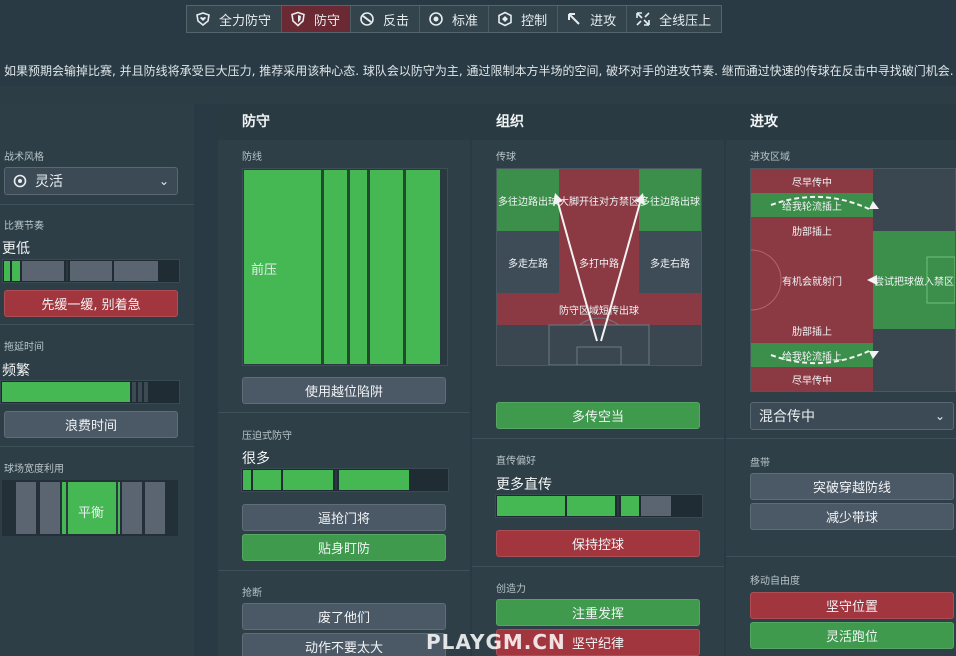  Describe the element at coordinates (344, 616) in the screenshot. I see `tackle-harder-button: 废了他们` at that location.